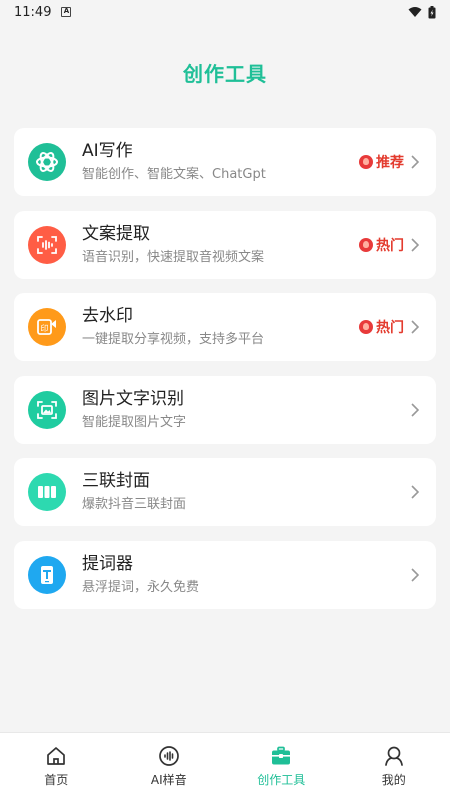 This screenshot has height=800, width=450. I want to click on profile-icon, so click(393, 756).